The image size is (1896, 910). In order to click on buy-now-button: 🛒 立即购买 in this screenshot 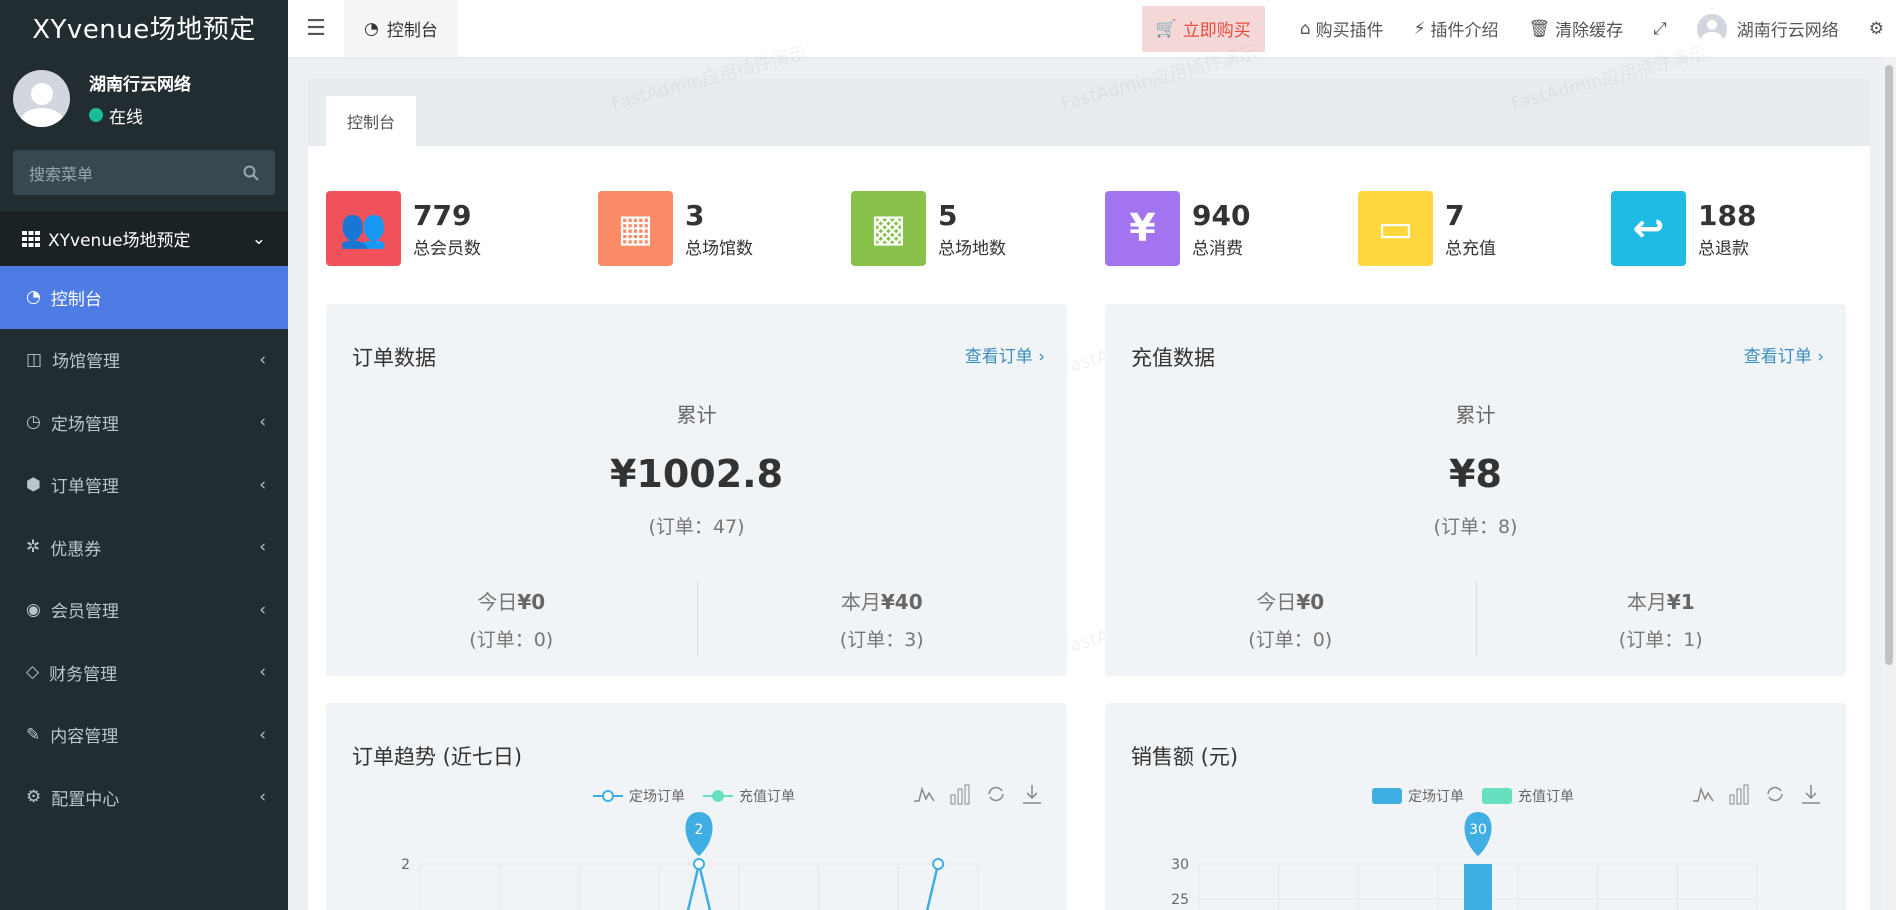, I will do `click(1203, 28)`.